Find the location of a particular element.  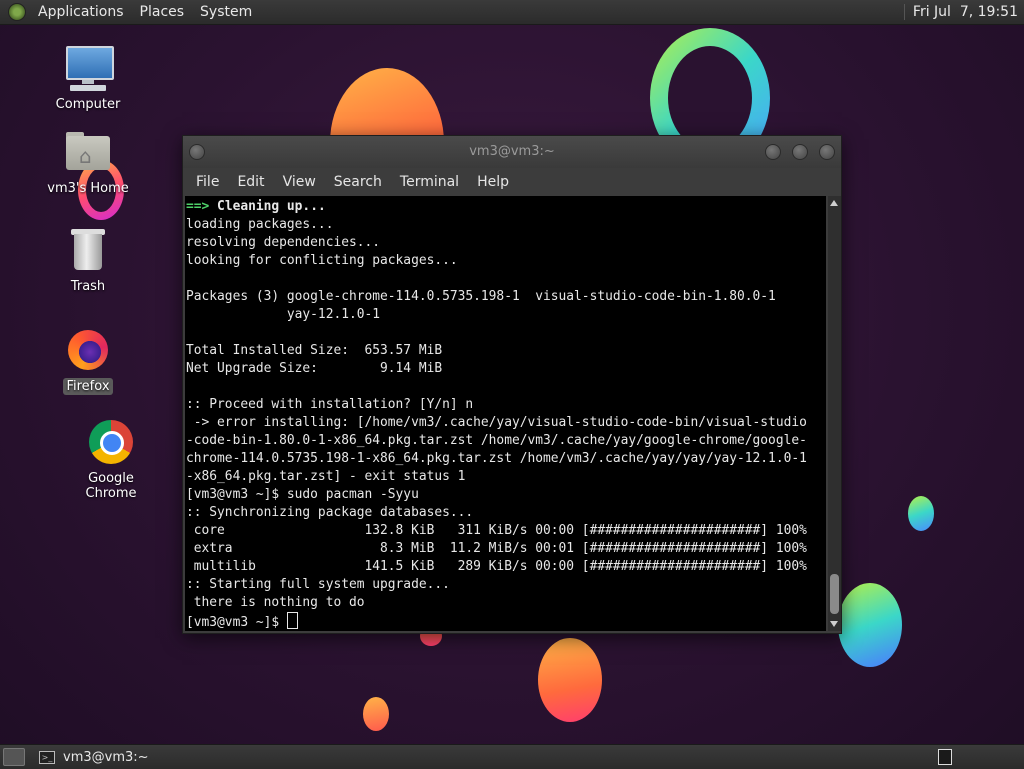

menu-terminal: Terminal is located at coordinates (429, 182).